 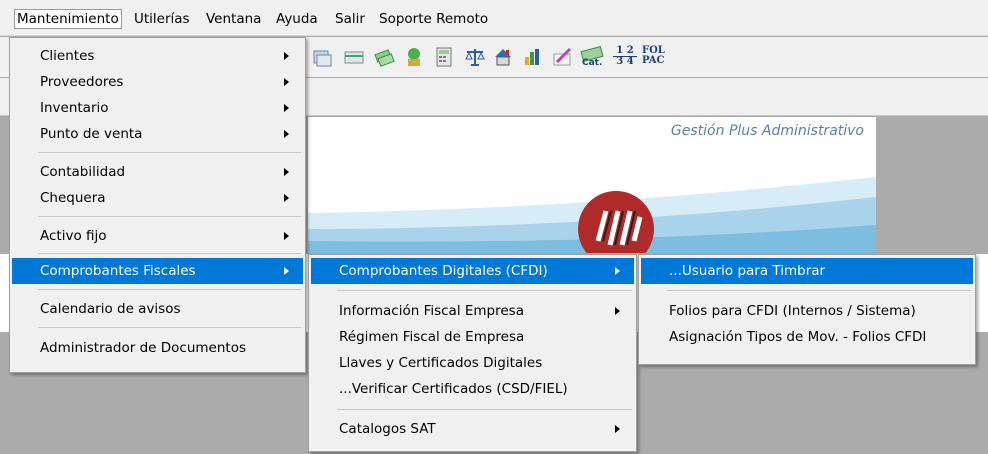 What do you see at coordinates (592, 63) in the screenshot?
I see `catalog-label: Cat.` at bounding box center [592, 63].